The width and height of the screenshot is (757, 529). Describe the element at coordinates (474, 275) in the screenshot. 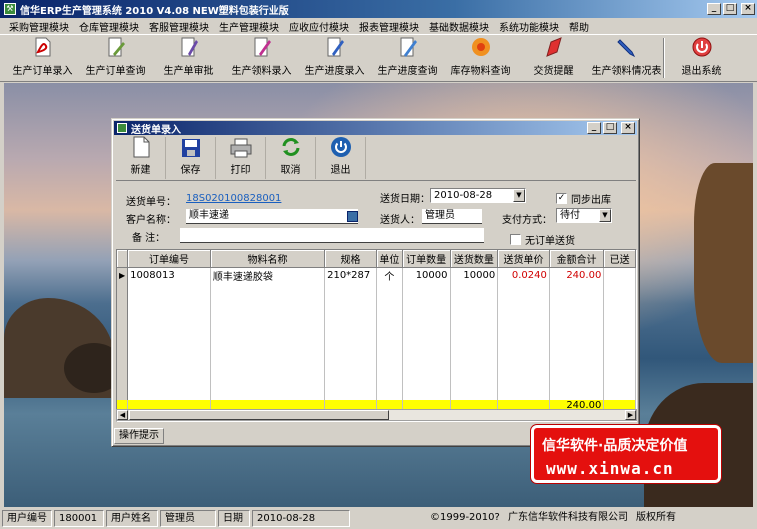

I see `cell-deliver-qty: 10000` at that location.